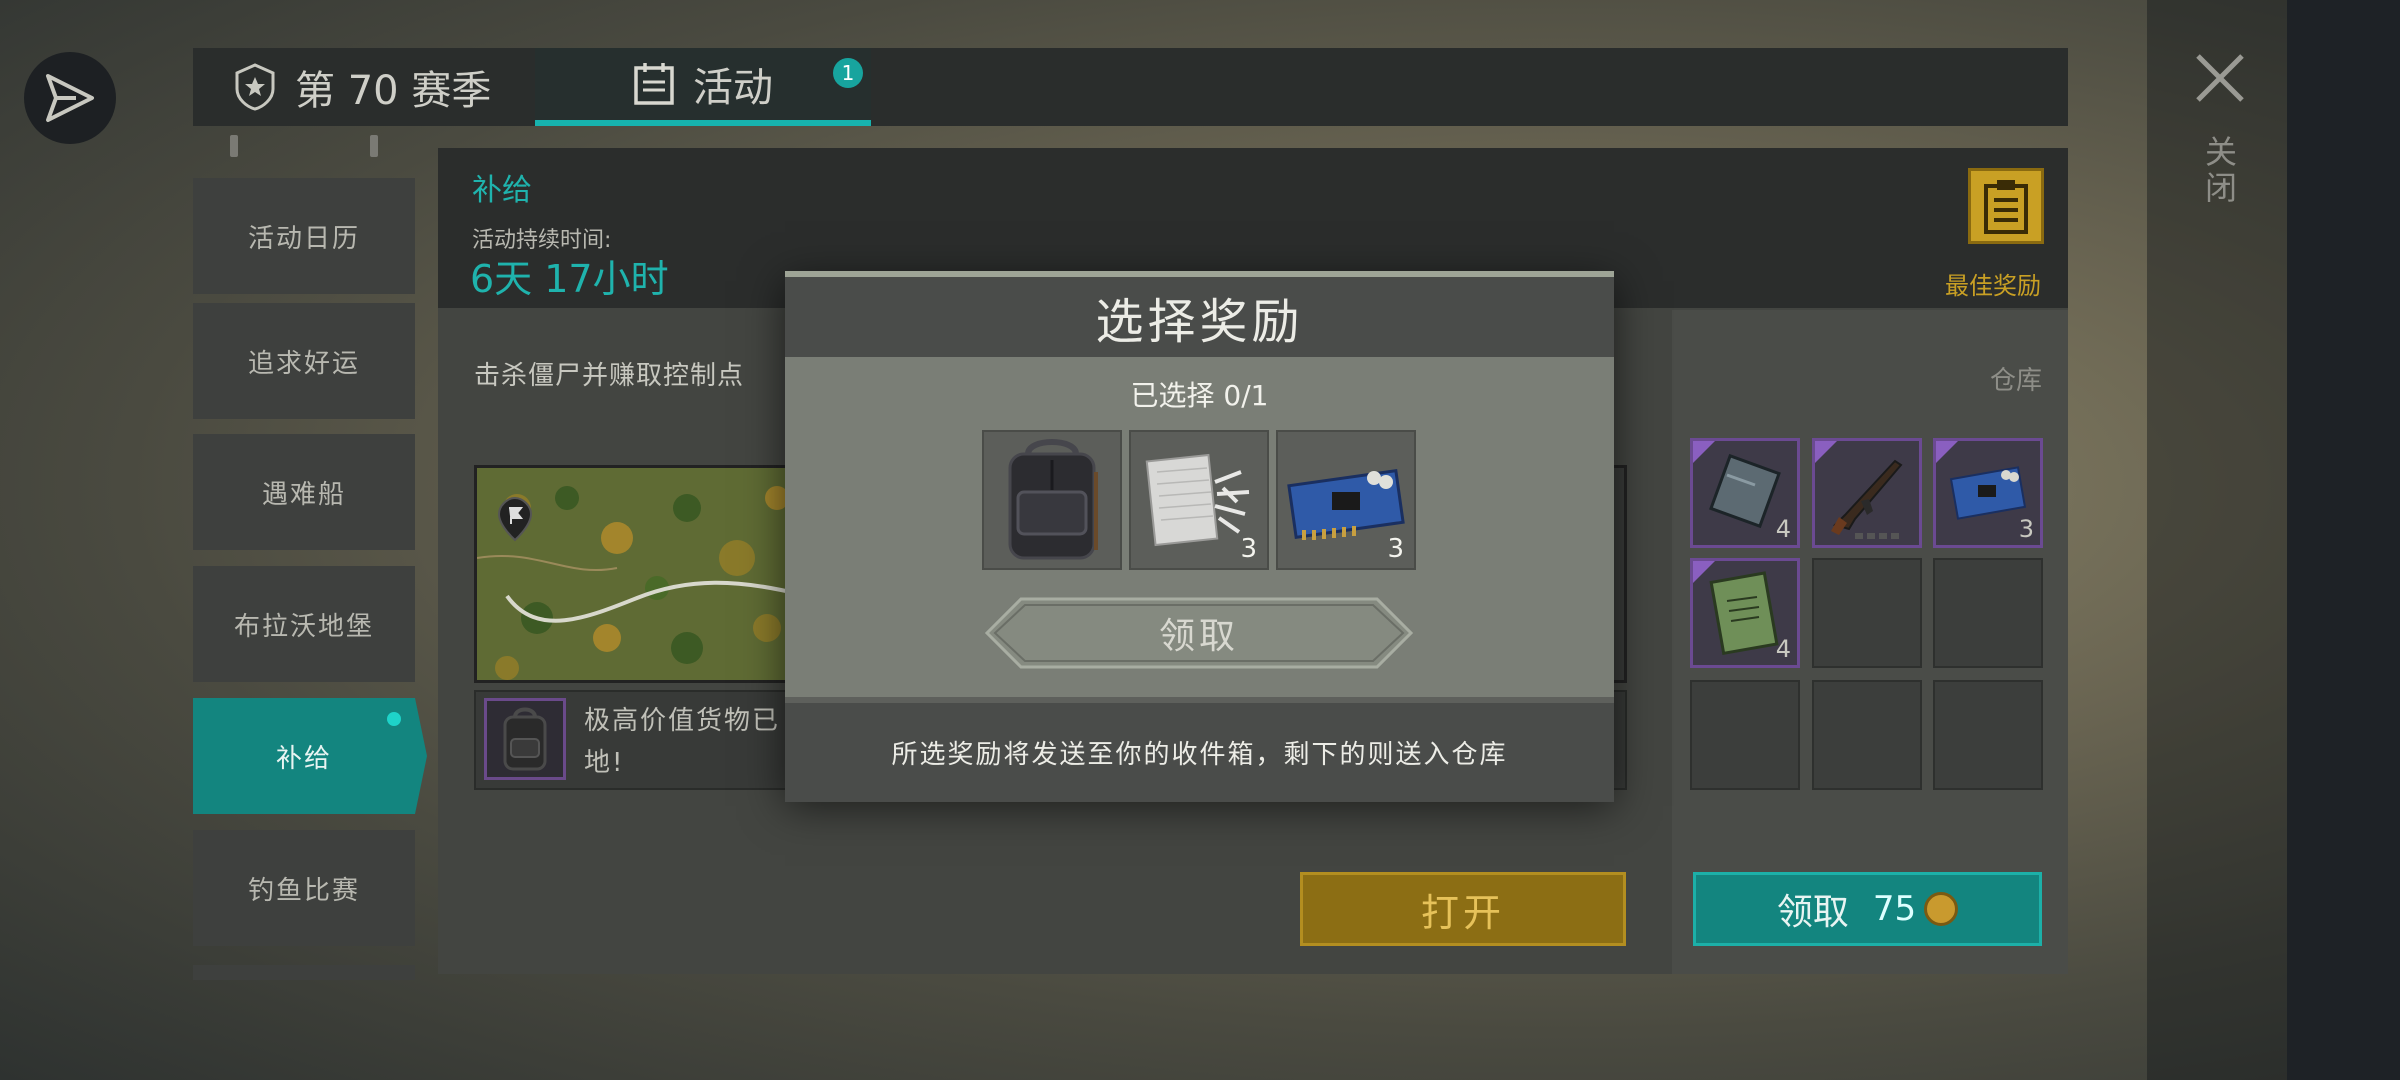 The image size is (2400, 1080). I want to click on sidebar-item-label: 活动日历, so click(303, 238).